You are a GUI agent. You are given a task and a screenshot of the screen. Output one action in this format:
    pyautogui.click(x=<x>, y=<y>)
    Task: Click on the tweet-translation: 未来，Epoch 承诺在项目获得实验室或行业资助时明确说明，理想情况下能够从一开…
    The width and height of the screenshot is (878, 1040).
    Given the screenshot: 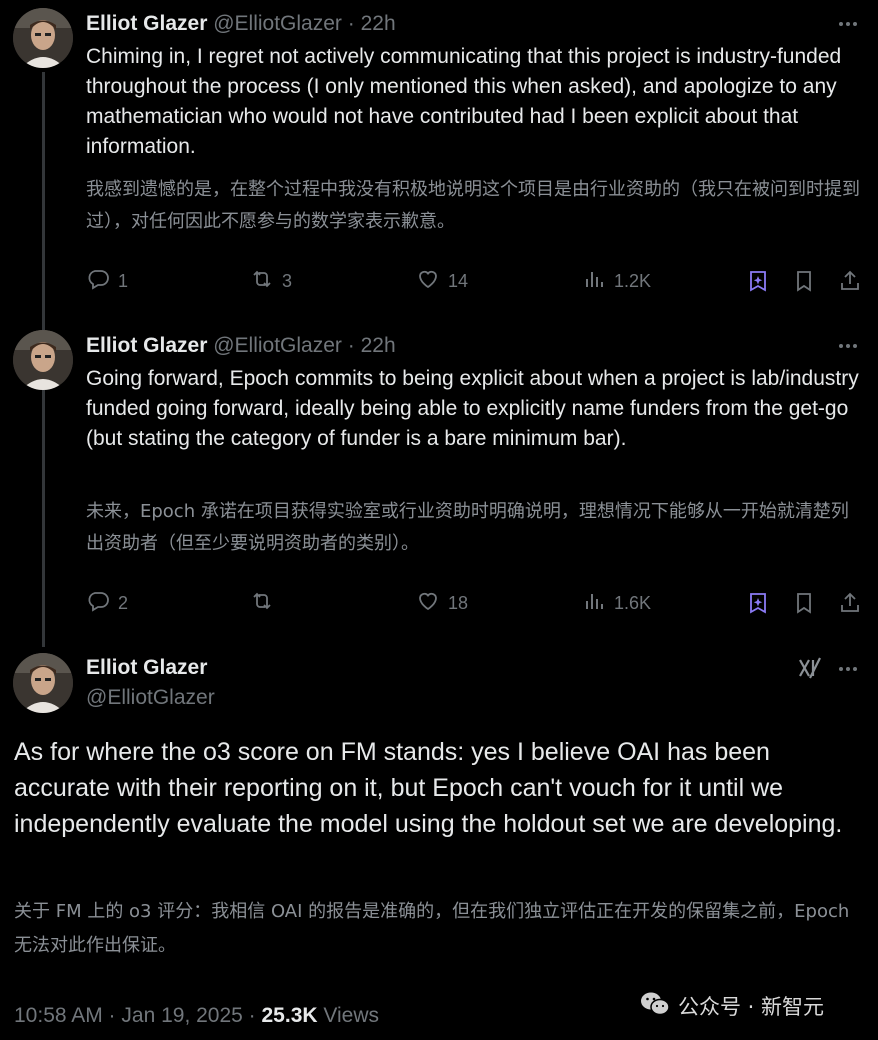 What is the action you would take?
    pyautogui.click(x=467, y=527)
    